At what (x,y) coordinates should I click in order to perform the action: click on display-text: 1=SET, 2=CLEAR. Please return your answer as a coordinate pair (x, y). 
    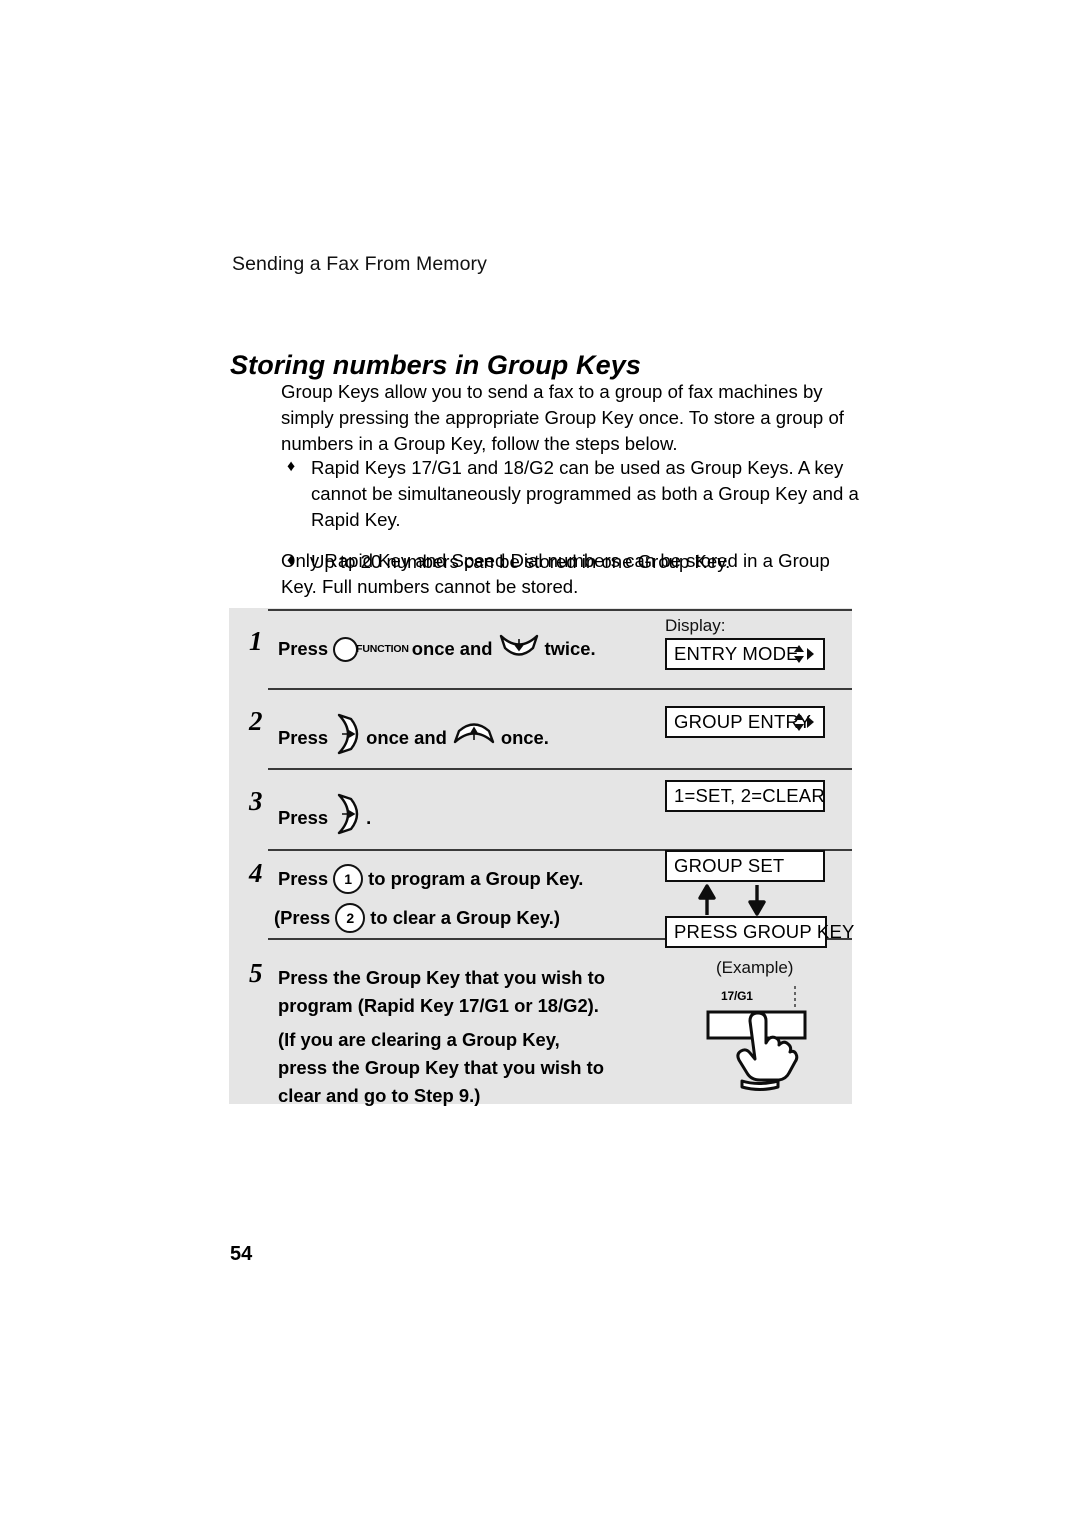
    Looking at the image, I should click on (749, 795).